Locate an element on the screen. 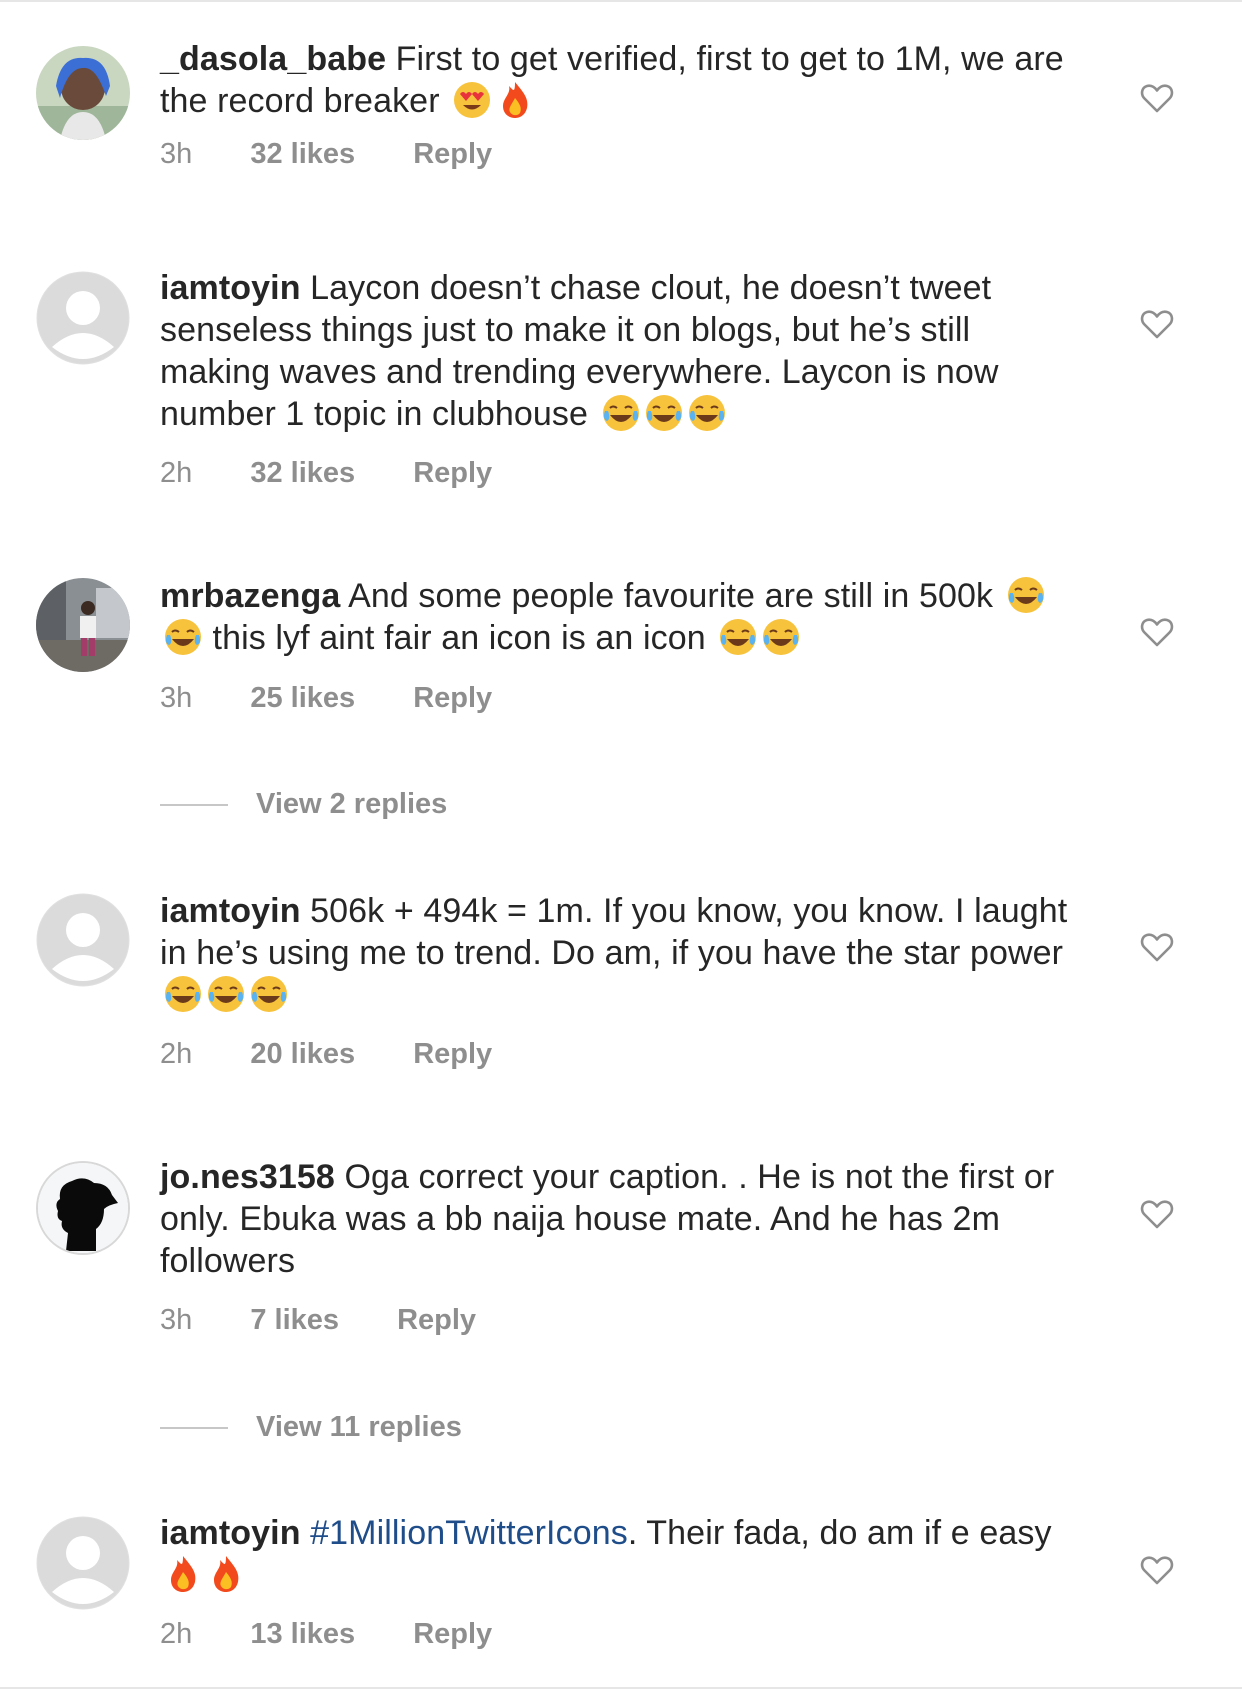 The width and height of the screenshot is (1242, 1695). comment-username: mrbazenga is located at coordinates (250, 596).